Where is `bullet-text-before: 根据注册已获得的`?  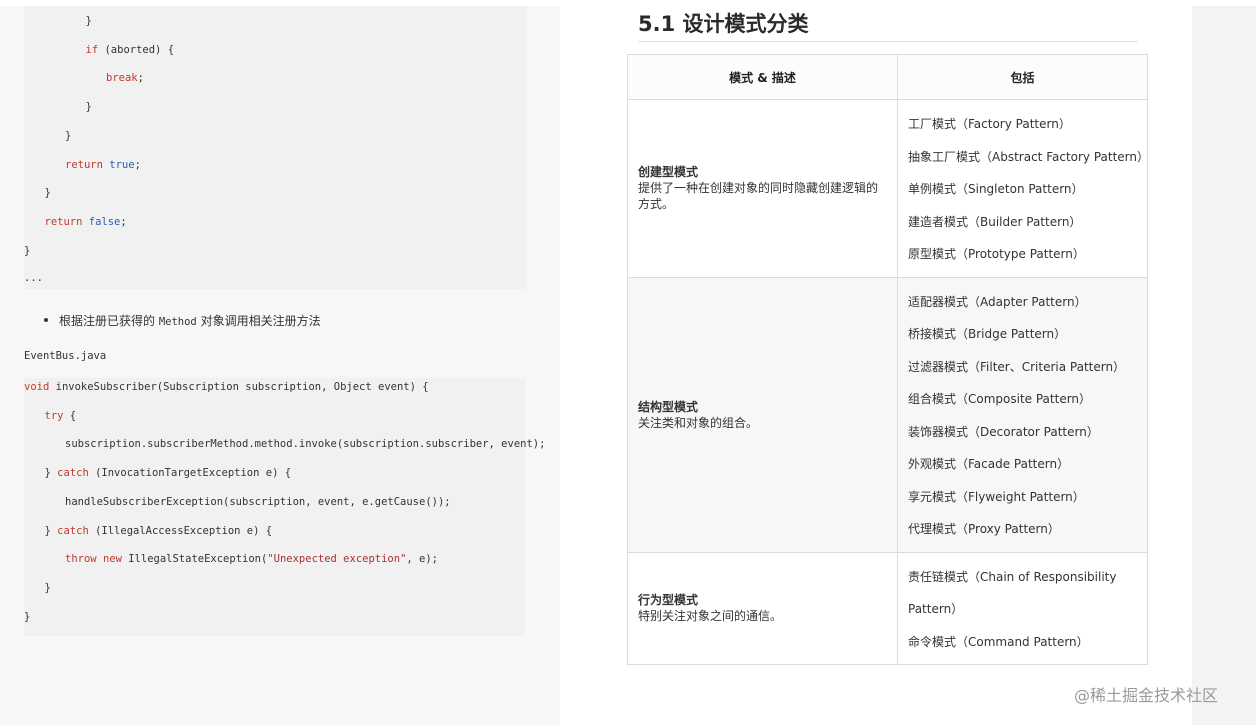
bullet-text-before: 根据注册已获得的 is located at coordinates (109, 321).